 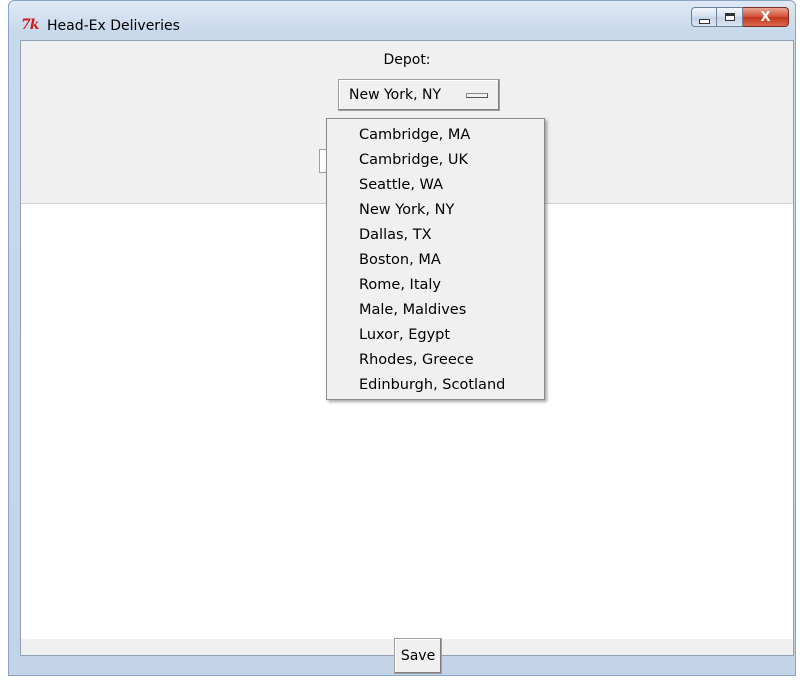 I want to click on dropdown-item: Dallas, TX, so click(x=435, y=235).